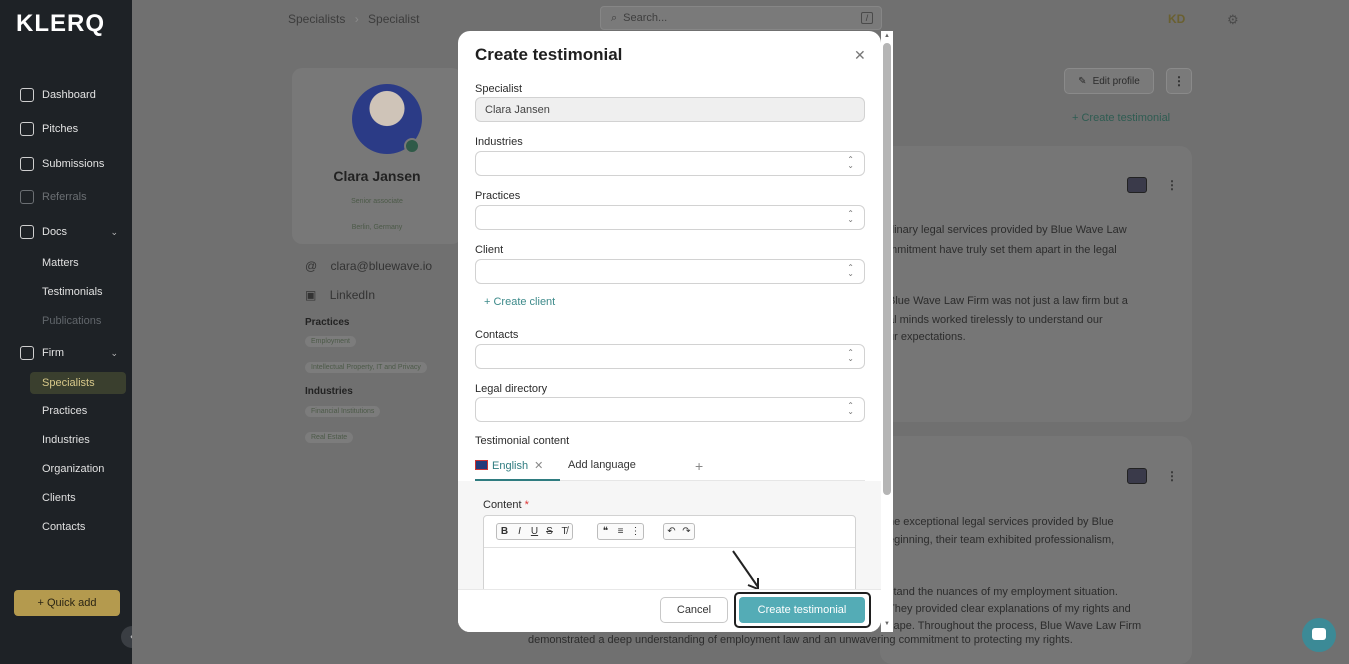  What do you see at coordinates (499, 142) in the screenshot?
I see `industries-label: Industries` at bounding box center [499, 142].